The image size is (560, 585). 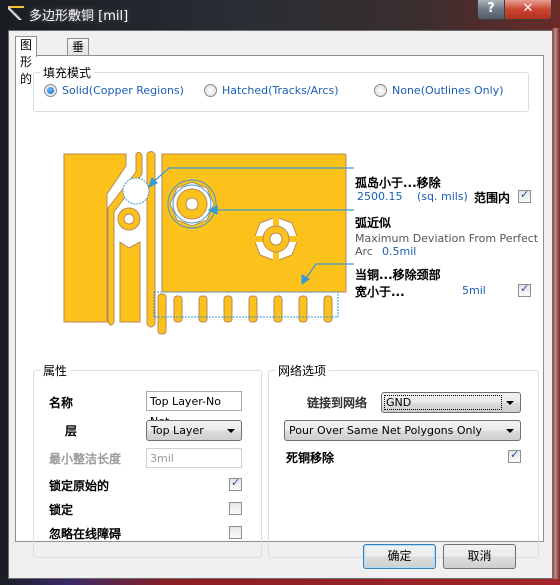 What do you see at coordinates (447, 238) in the screenshot?
I see `arc-desc-line1: Maximum Deviation From Perfect` at bounding box center [447, 238].